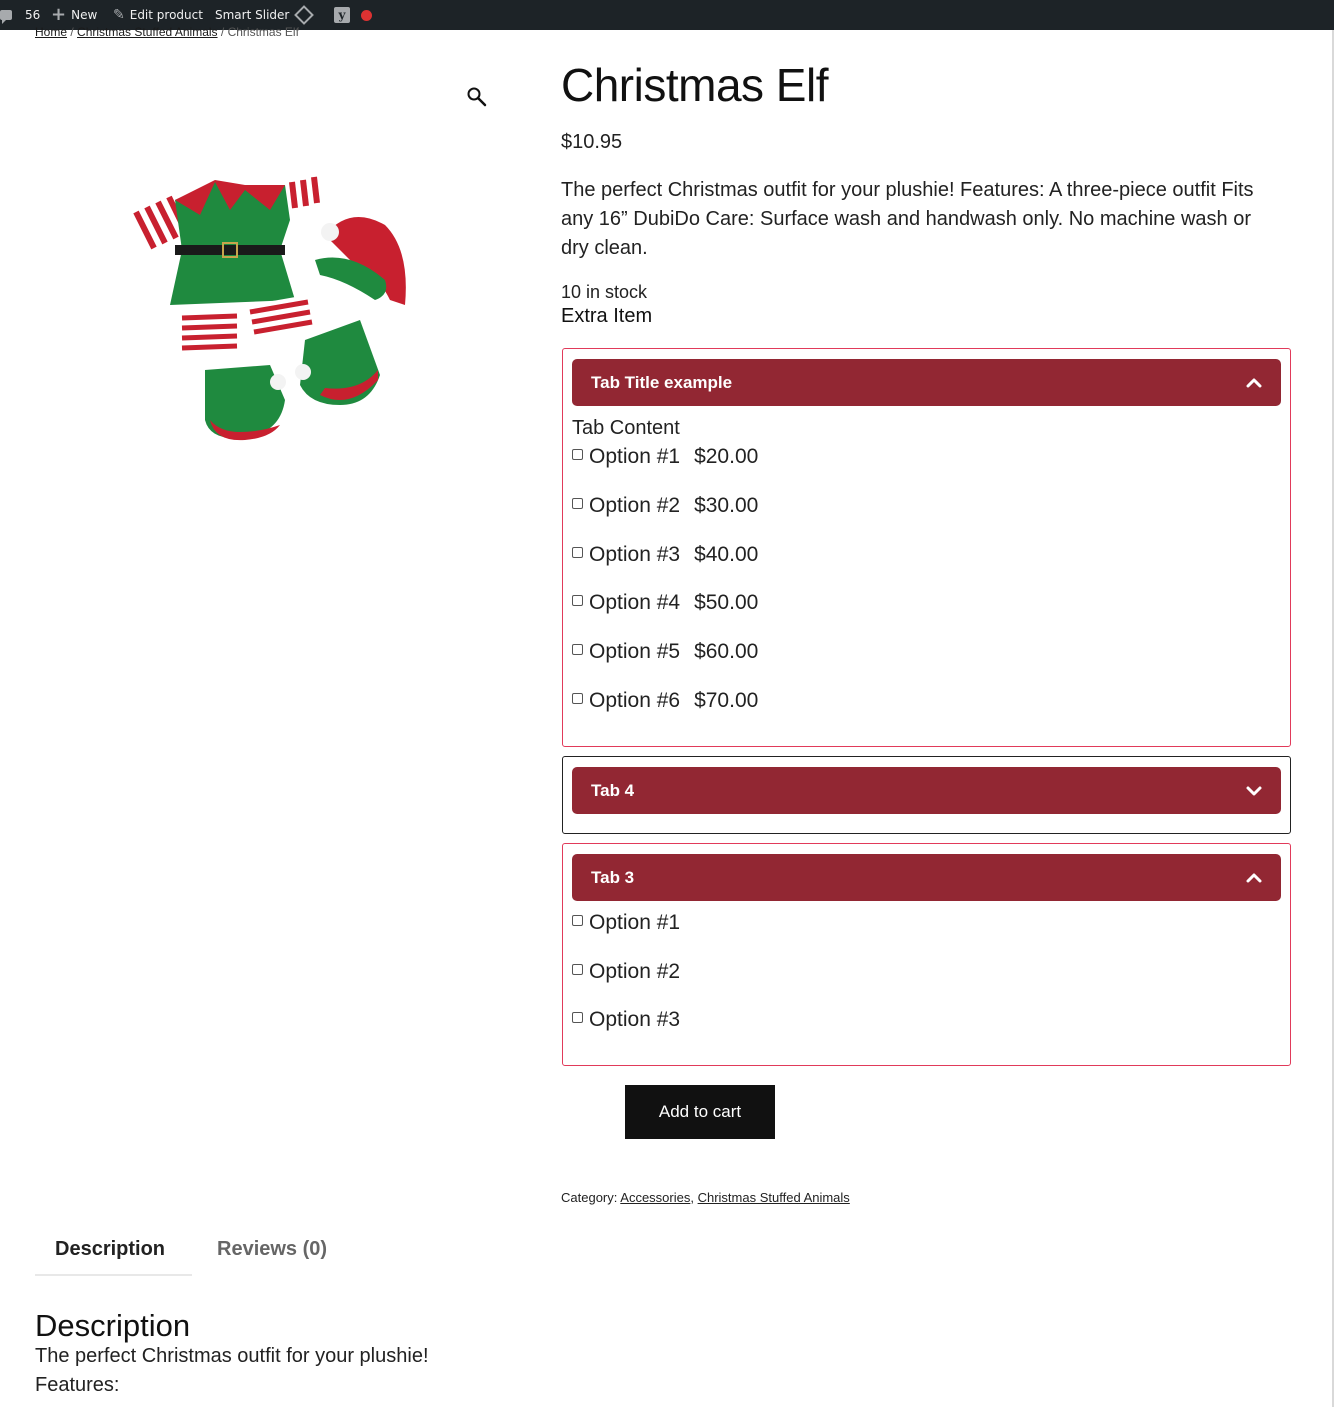  Describe the element at coordinates (1254, 790) in the screenshot. I see `chevron-down-icon` at that location.